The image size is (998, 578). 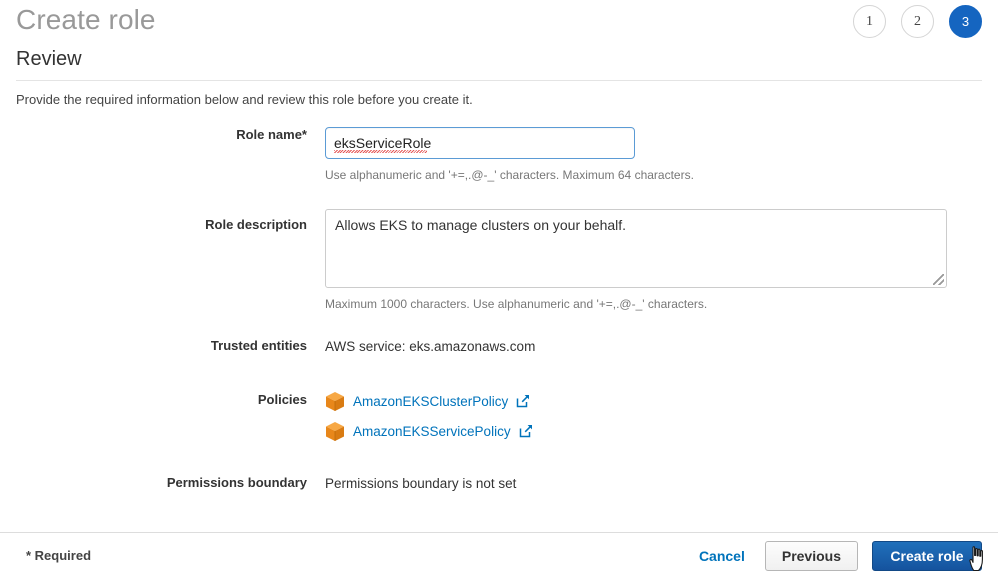 I want to click on previous-button: Previous, so click(x=811, y=555).